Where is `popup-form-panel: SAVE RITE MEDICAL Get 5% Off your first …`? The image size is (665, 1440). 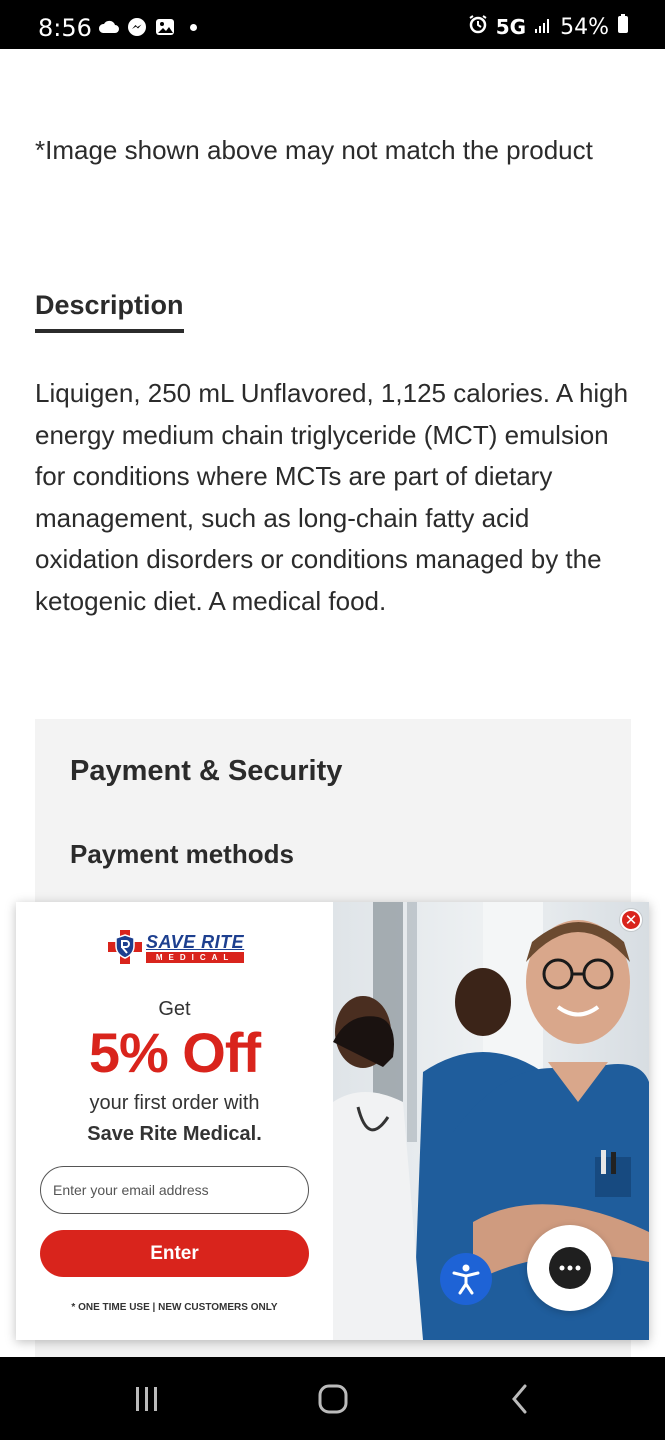
popup-form-panel: SAVE RITE MEDICAL Get 5% Off your first … is located at coordinates (174, 1121).